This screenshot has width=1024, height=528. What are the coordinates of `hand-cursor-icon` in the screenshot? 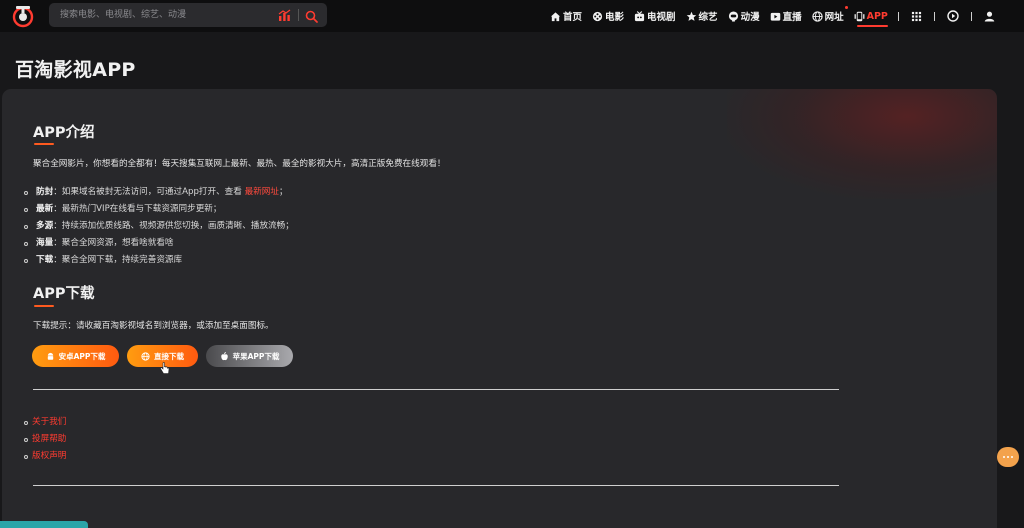 It's located at (165, 369).